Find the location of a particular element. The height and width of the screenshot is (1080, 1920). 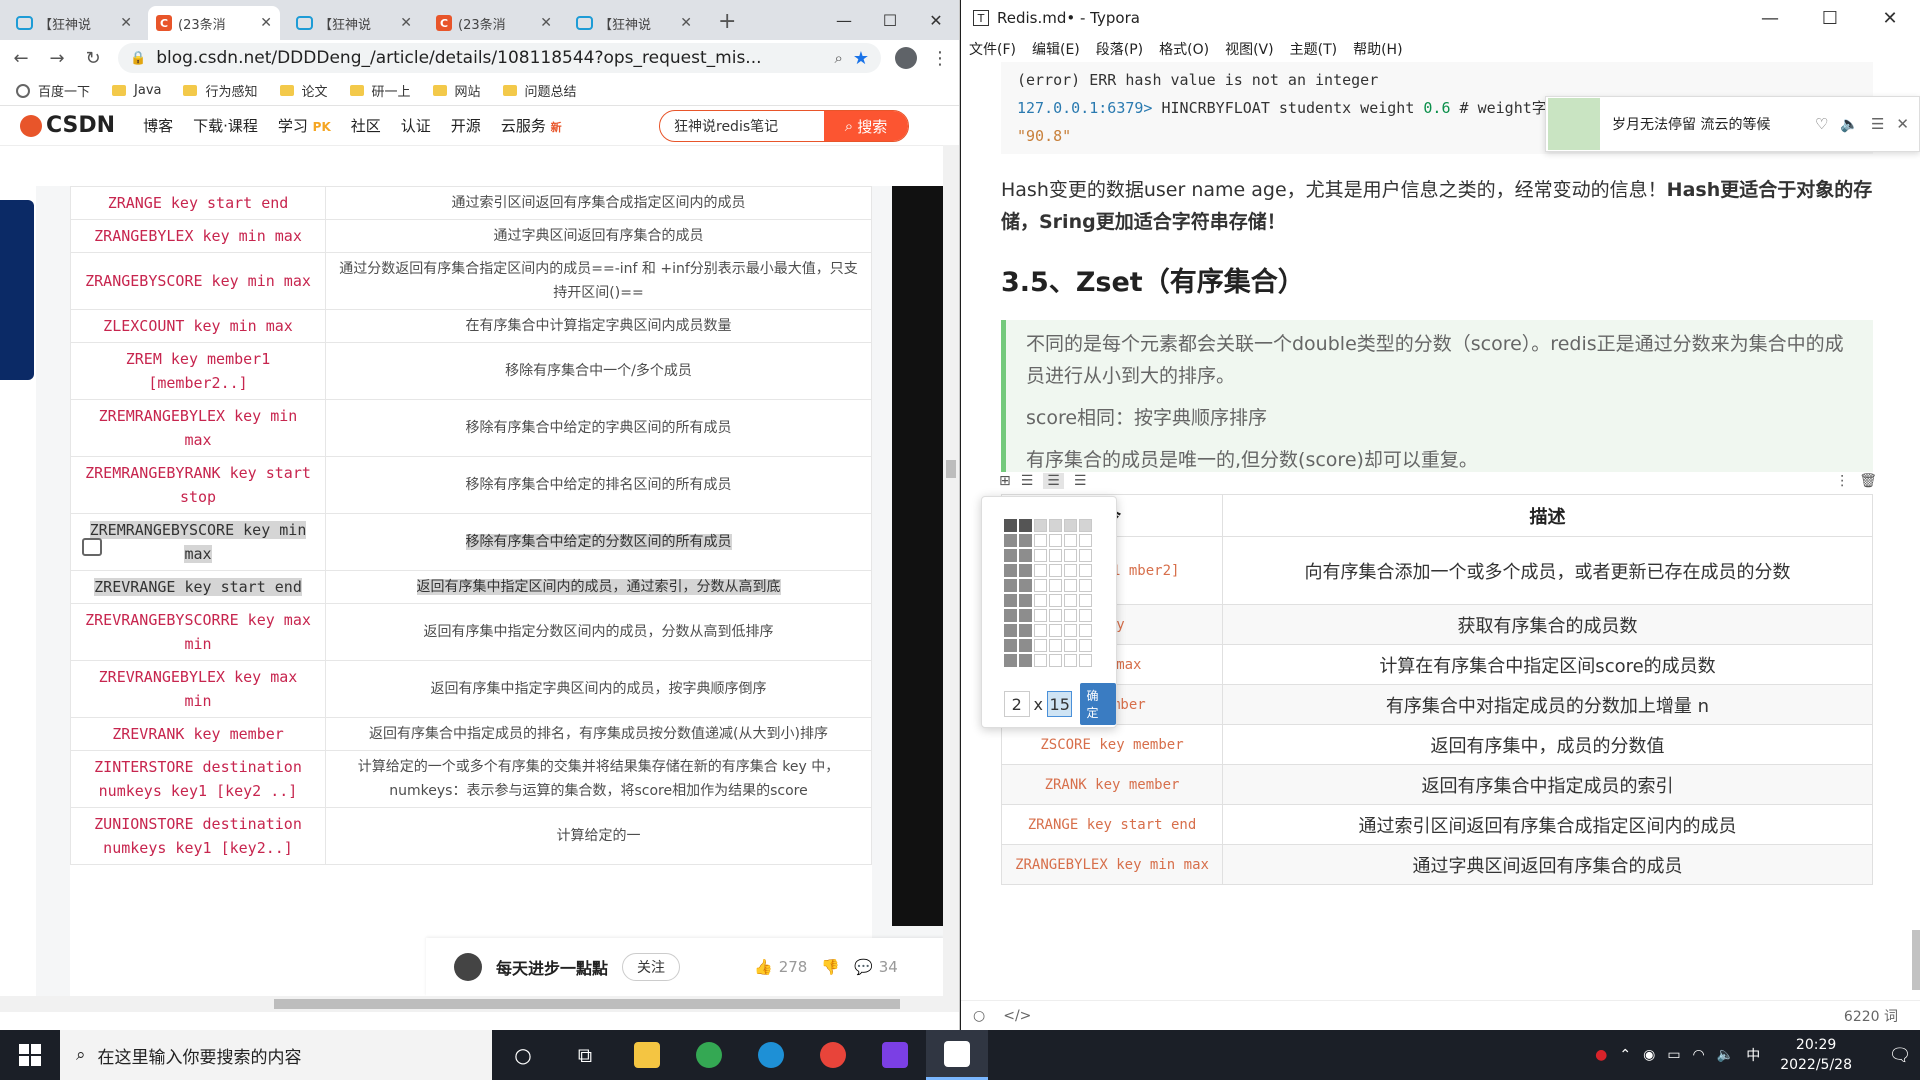

command-cell: ZREVRANK key member is located at coordinates (198, 734).